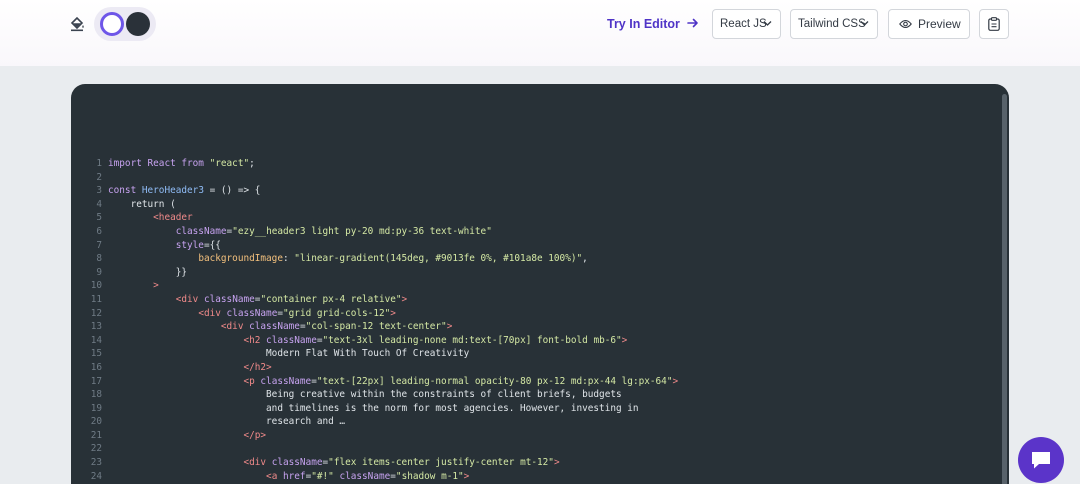  I want to click on code-text: const HeroHeader3 = () => {, so click(184, 191).